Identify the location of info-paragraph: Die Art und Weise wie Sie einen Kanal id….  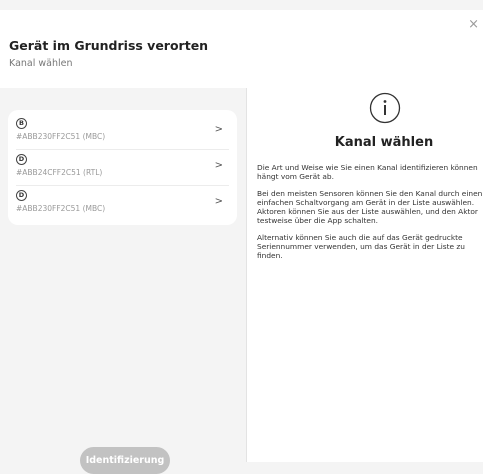
(367, 172).